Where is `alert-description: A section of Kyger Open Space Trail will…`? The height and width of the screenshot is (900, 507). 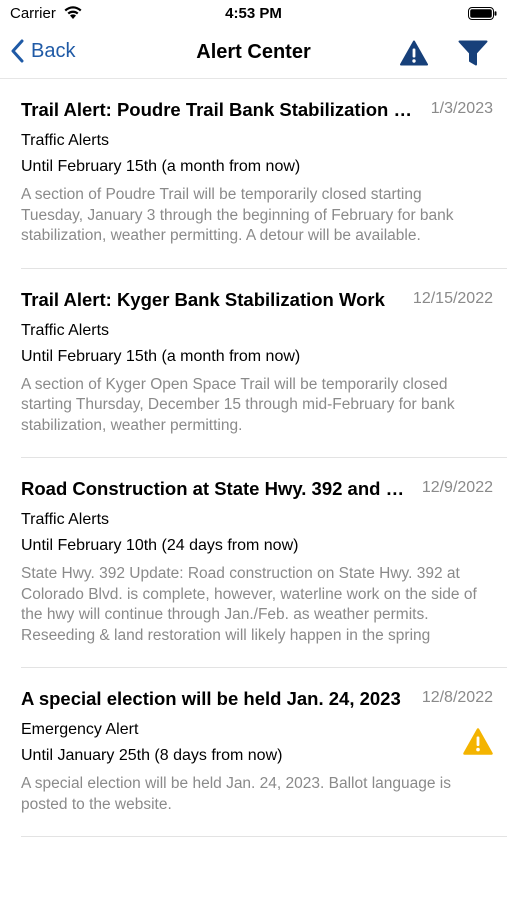
alert-description: A section of Kyger Open Space Trail will… is located at coordinates (238, 404).